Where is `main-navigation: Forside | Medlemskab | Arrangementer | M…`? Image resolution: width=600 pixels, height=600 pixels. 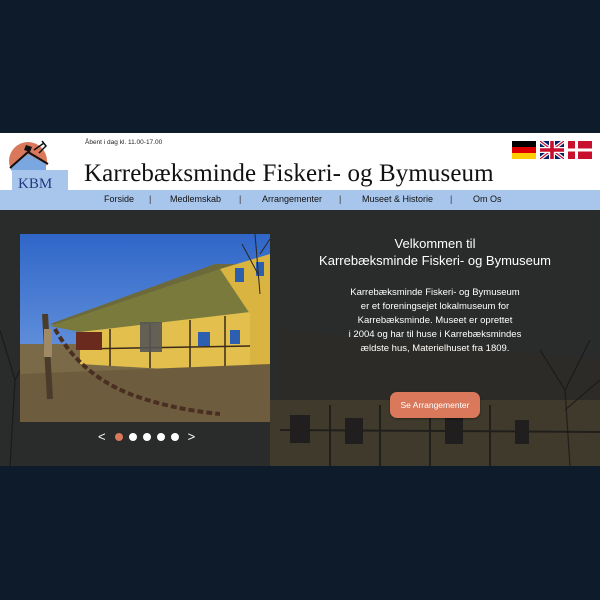 main-navigation: Forside | Medlemskab | Arrangementer | M… is located at coordinates (300, 200).